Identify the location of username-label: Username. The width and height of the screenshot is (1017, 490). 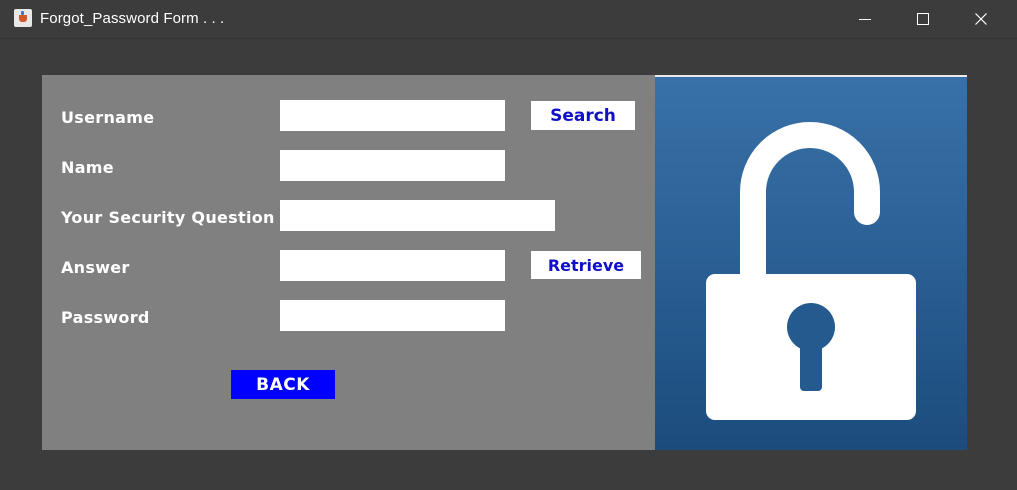
(108, 117).